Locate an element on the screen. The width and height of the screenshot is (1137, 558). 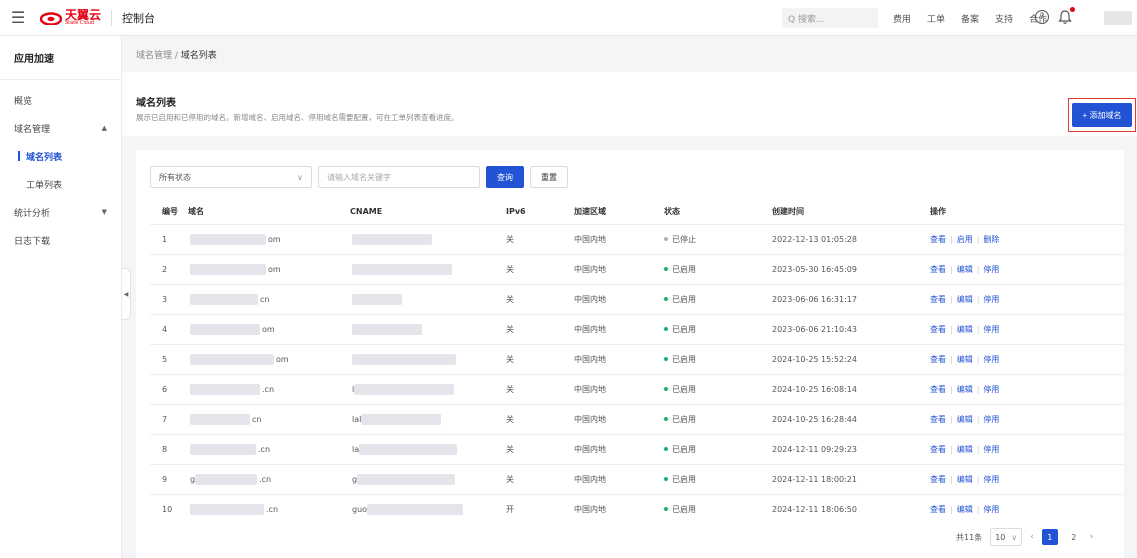
domain-suffix: .cn is located at coordinates (265, 479).